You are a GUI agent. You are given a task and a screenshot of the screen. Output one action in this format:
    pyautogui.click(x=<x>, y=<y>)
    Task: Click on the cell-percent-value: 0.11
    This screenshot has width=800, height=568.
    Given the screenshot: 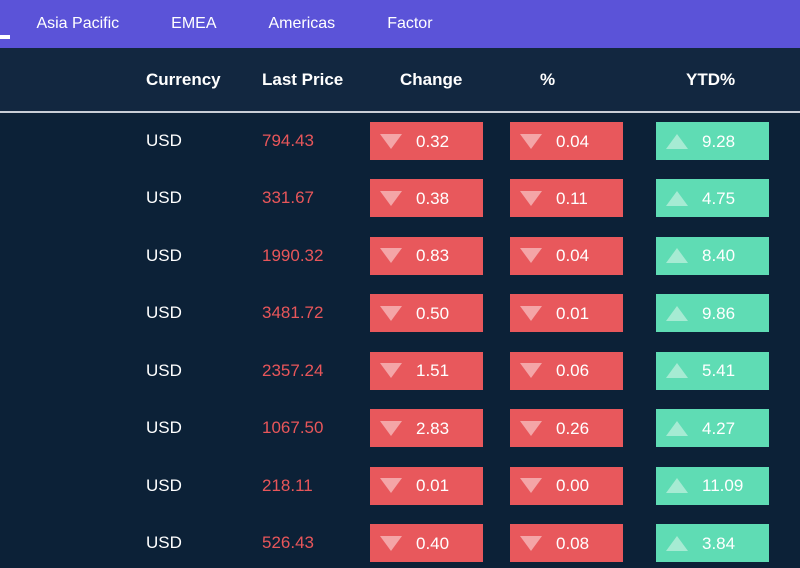 What is the action you would take?
    pyautogui.click(x=572, y=198)
    